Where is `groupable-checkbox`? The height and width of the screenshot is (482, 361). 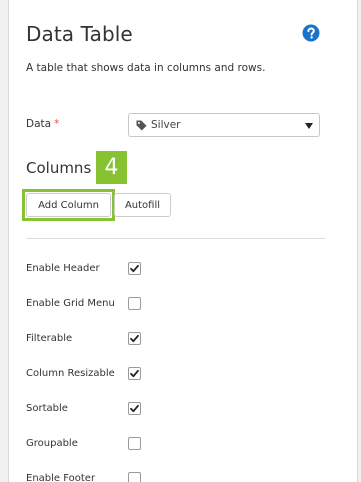
groupable-checkbox is located at coordinates (134, 443).